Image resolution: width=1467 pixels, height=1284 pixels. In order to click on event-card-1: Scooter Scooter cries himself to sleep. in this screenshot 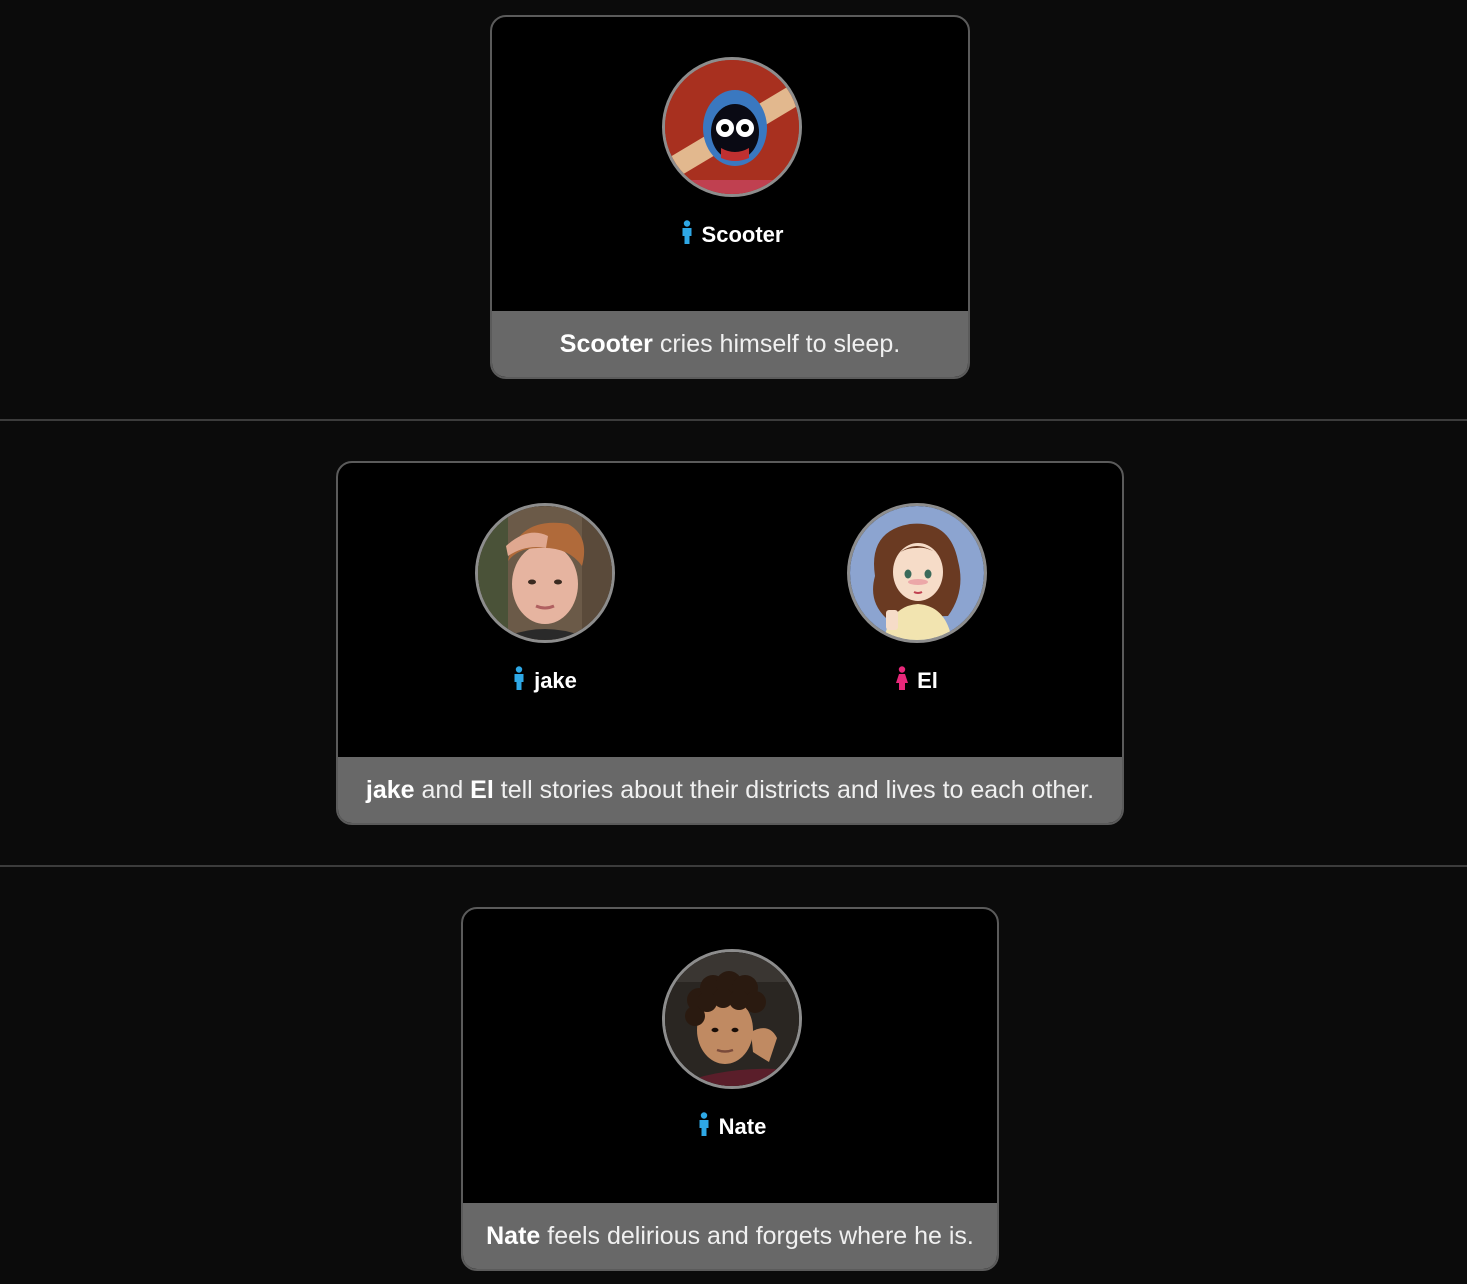, I will do `click(730, 197)`.